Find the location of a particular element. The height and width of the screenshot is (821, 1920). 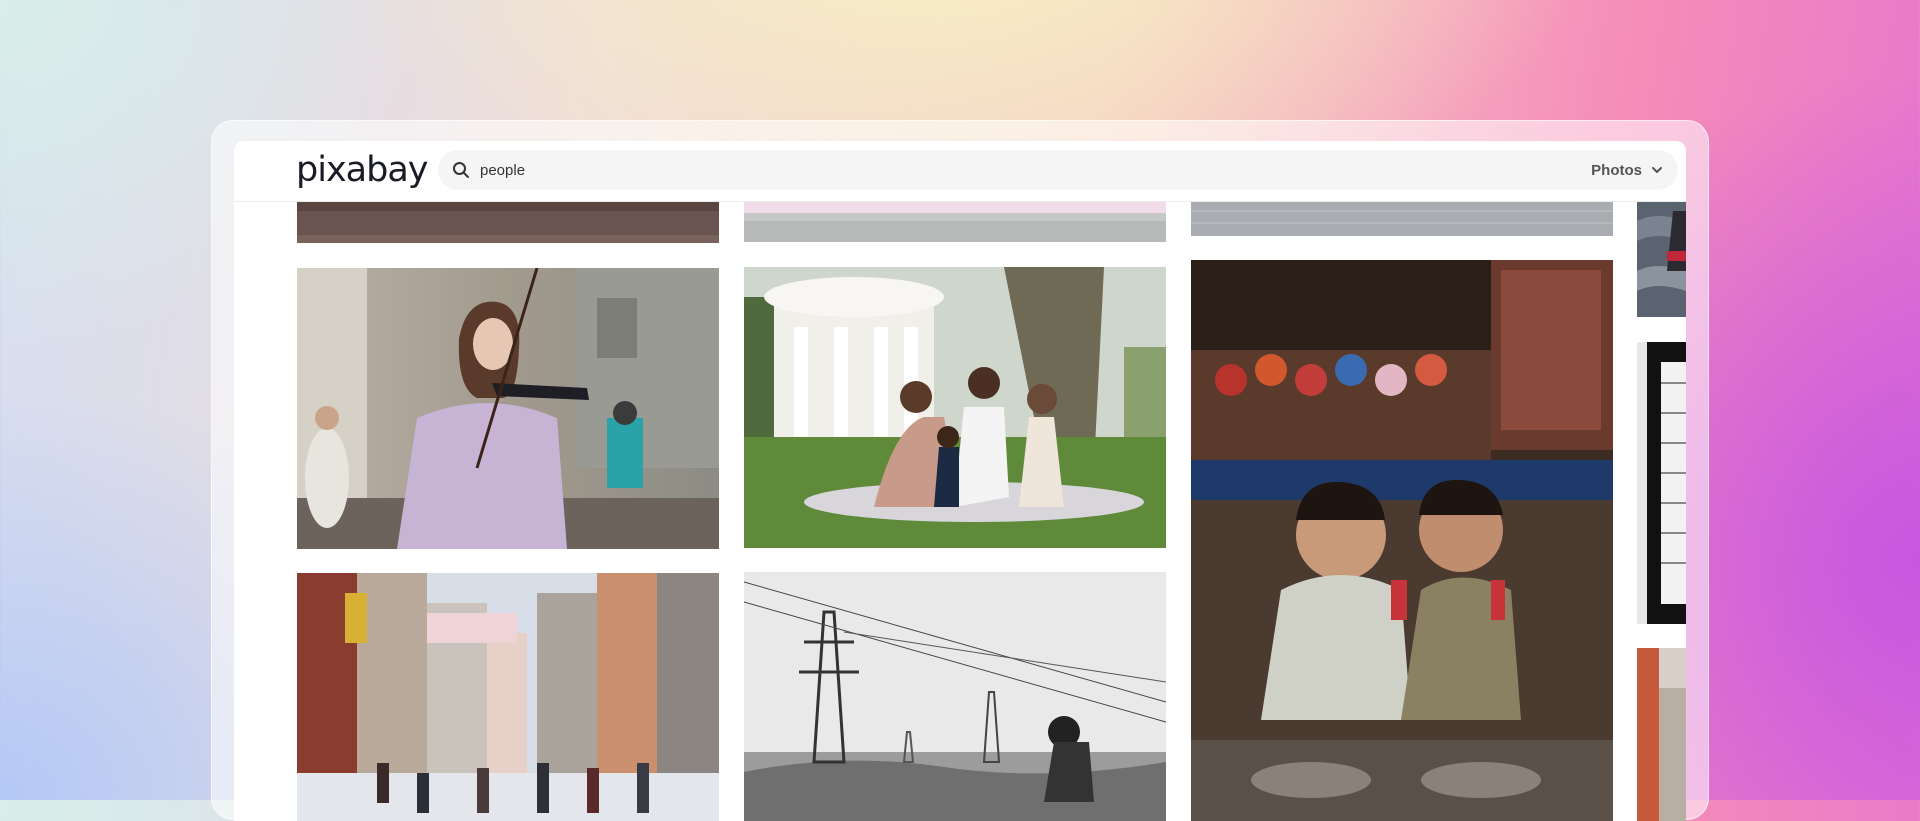

media-type-label: Photos is located at coordinates (1616, 170).